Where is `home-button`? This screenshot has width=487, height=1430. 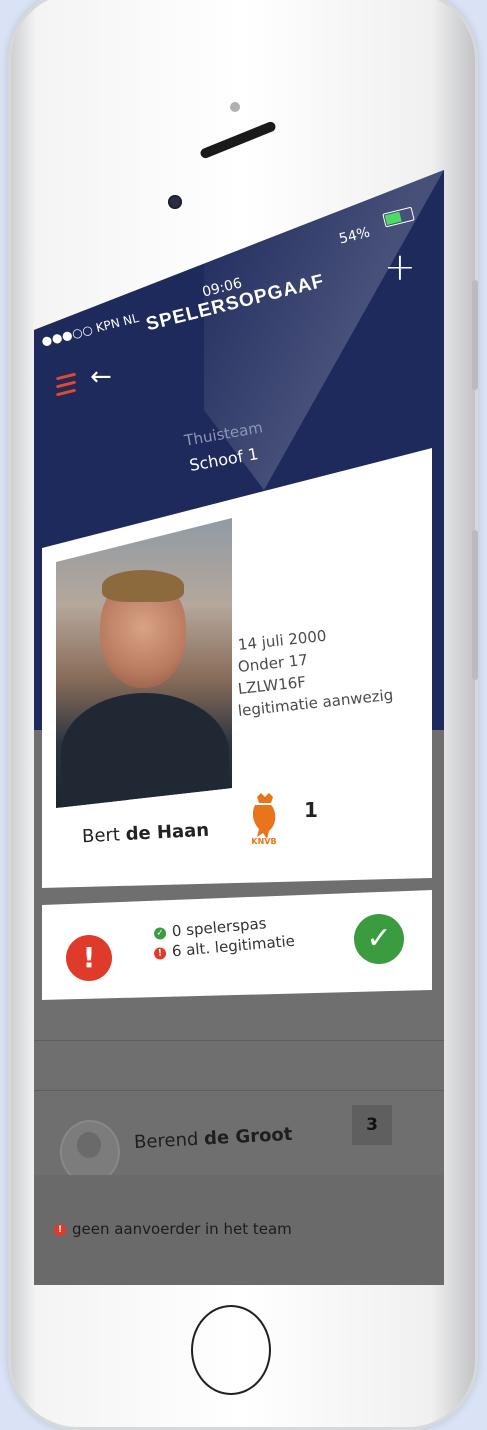
home-button is located at coordinates (231, 1350).